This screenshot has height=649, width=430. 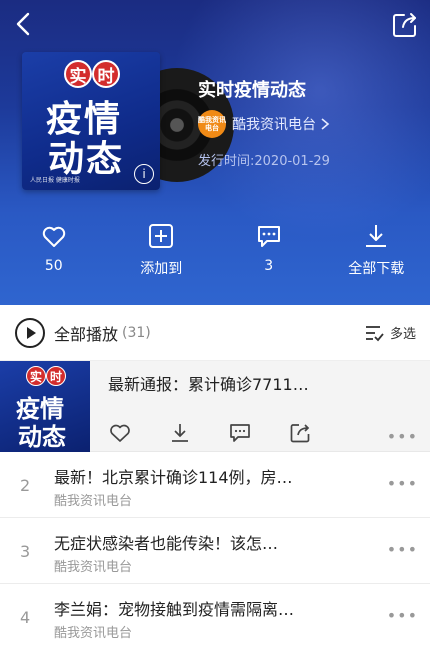 What do you see at coordinates (36, 376) in the screenshot?
I see `thumb-badge-1: 实` at bounding box center [36, 376].